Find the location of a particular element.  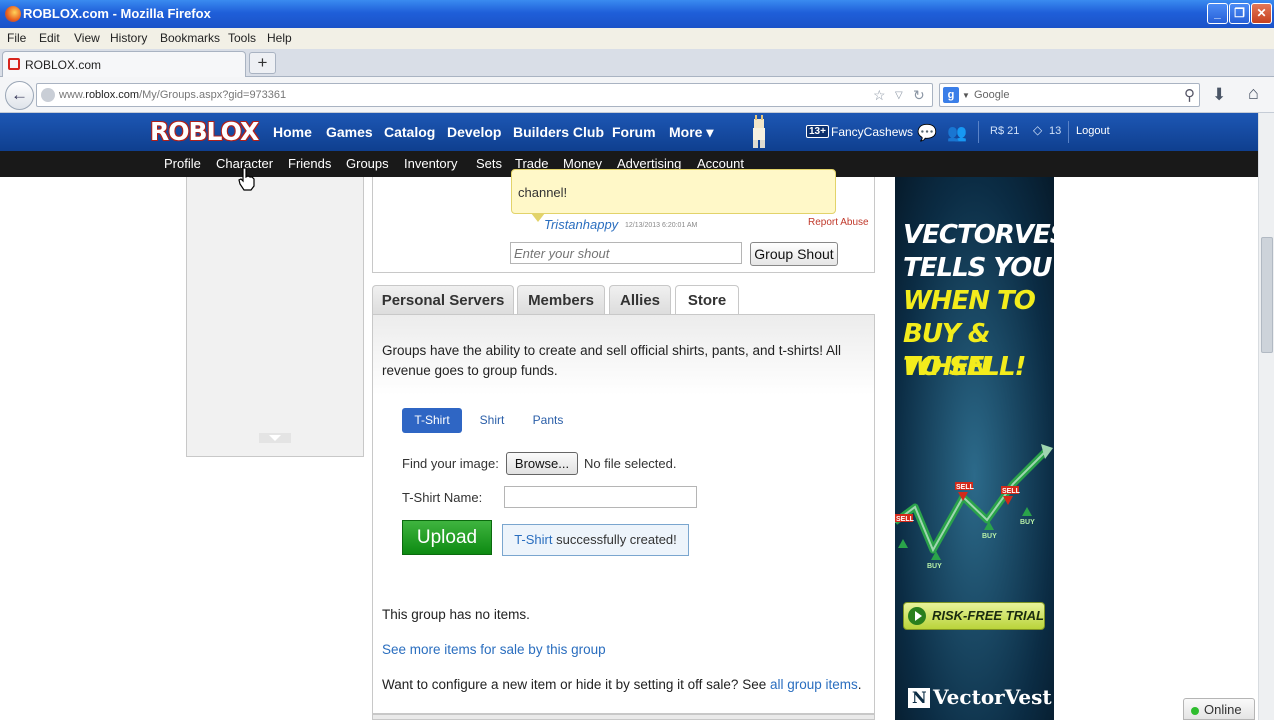

tab-label: ROBLOX.com is located at coordinates (63, 65).